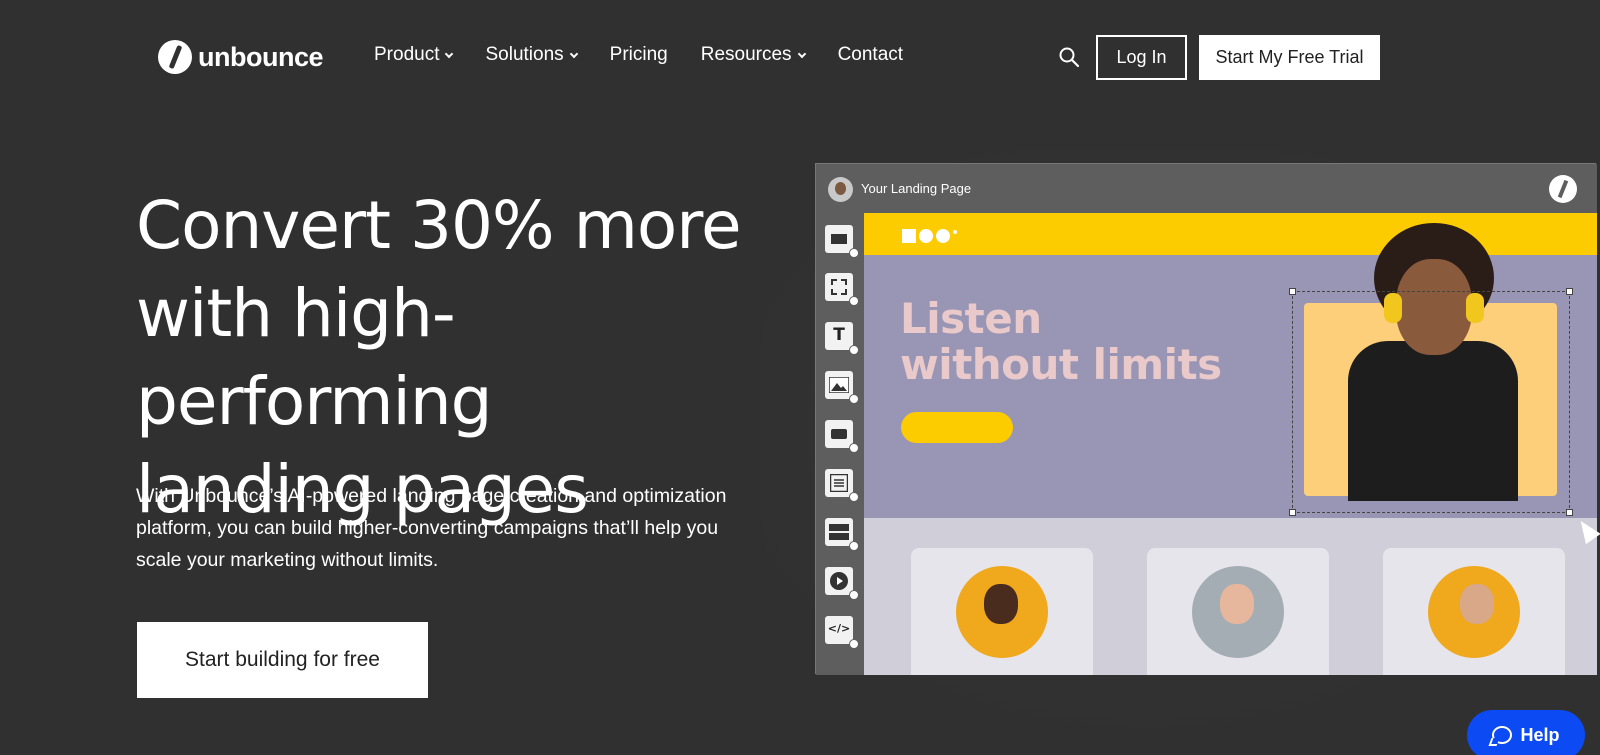 The height and width of the screenshot is (755, 1600). Describe the element at coordinates (1061, 364) in the screenshot. I see `canvas-headline-line: without limits` at that location.